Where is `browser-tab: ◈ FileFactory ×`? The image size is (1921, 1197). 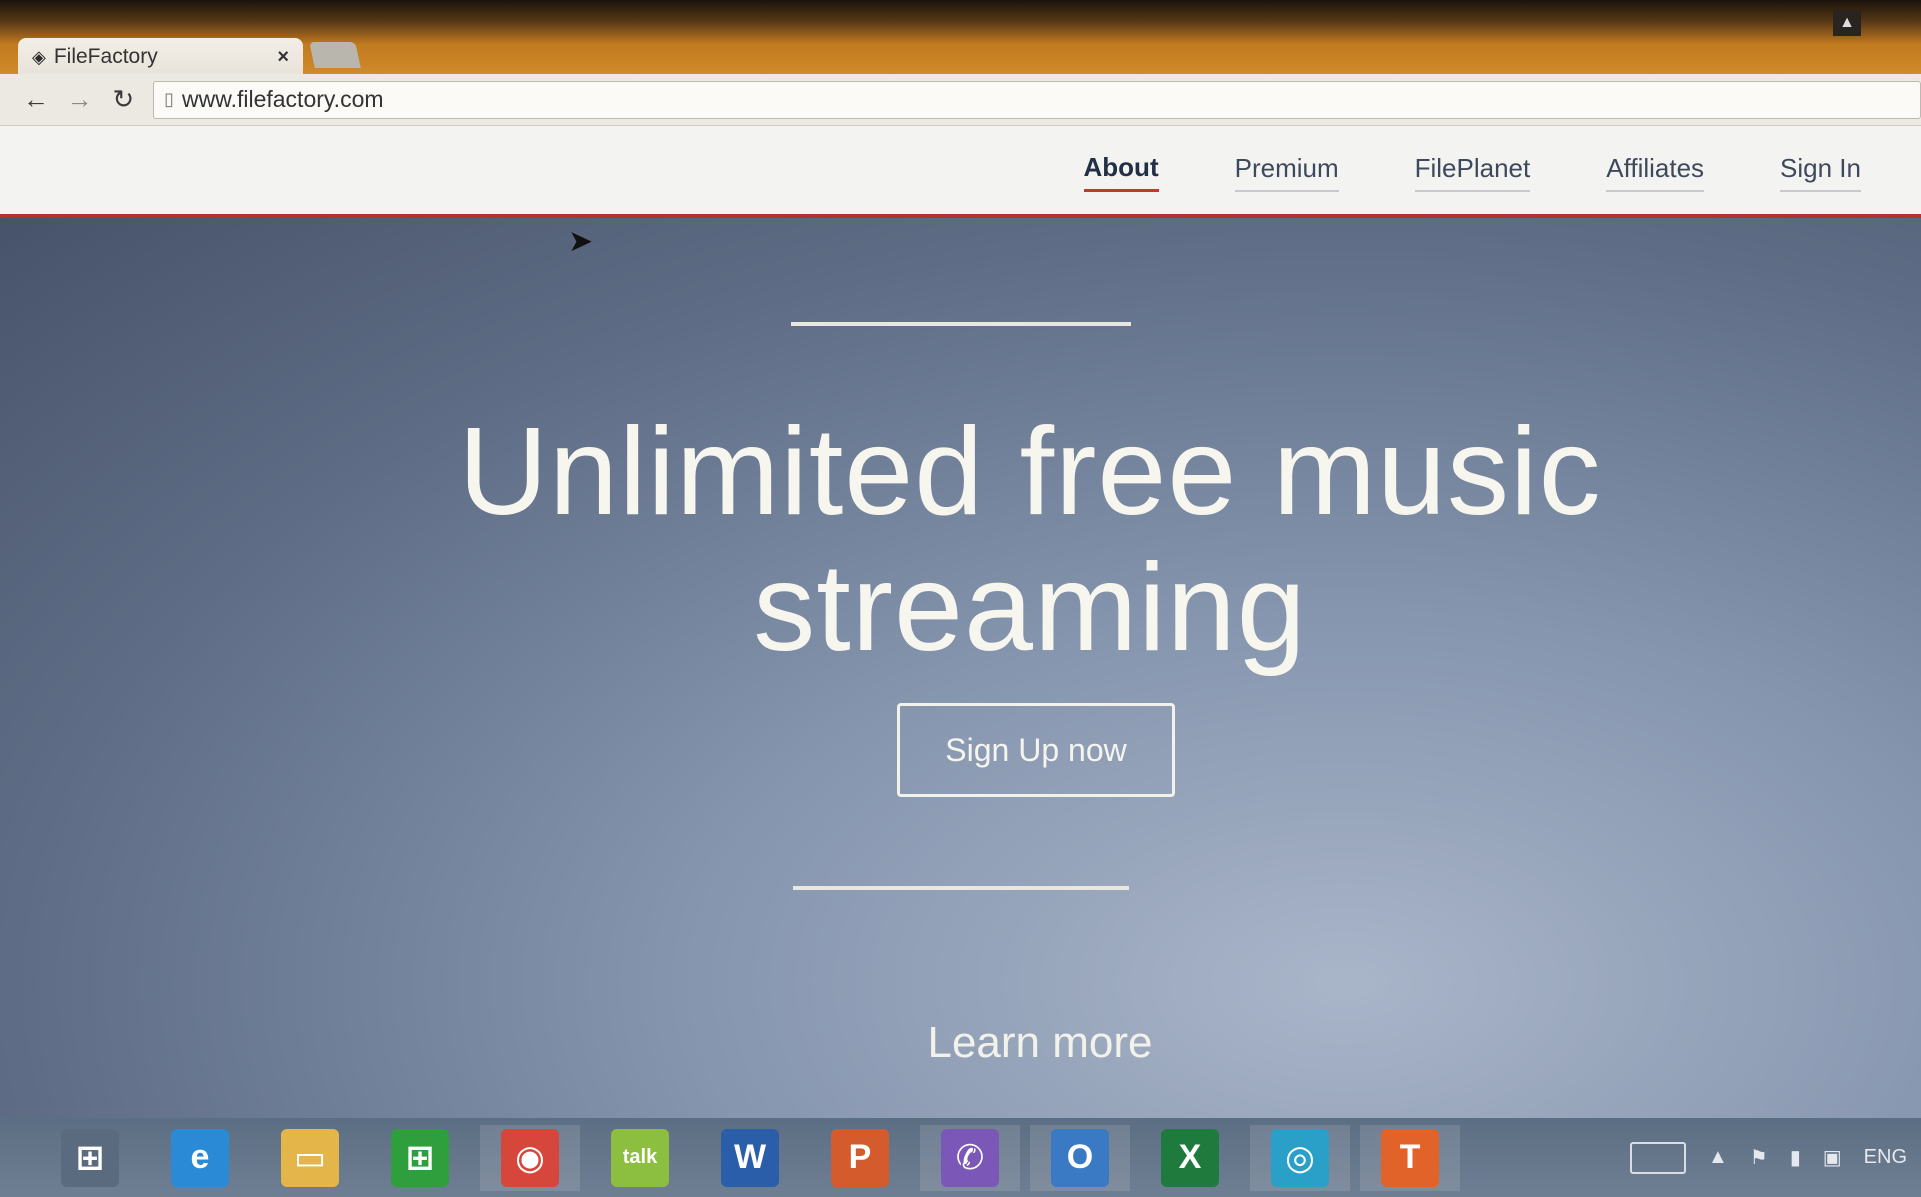
browser-tab: ◈ FileFactory × is located at coordinates (160, 57).